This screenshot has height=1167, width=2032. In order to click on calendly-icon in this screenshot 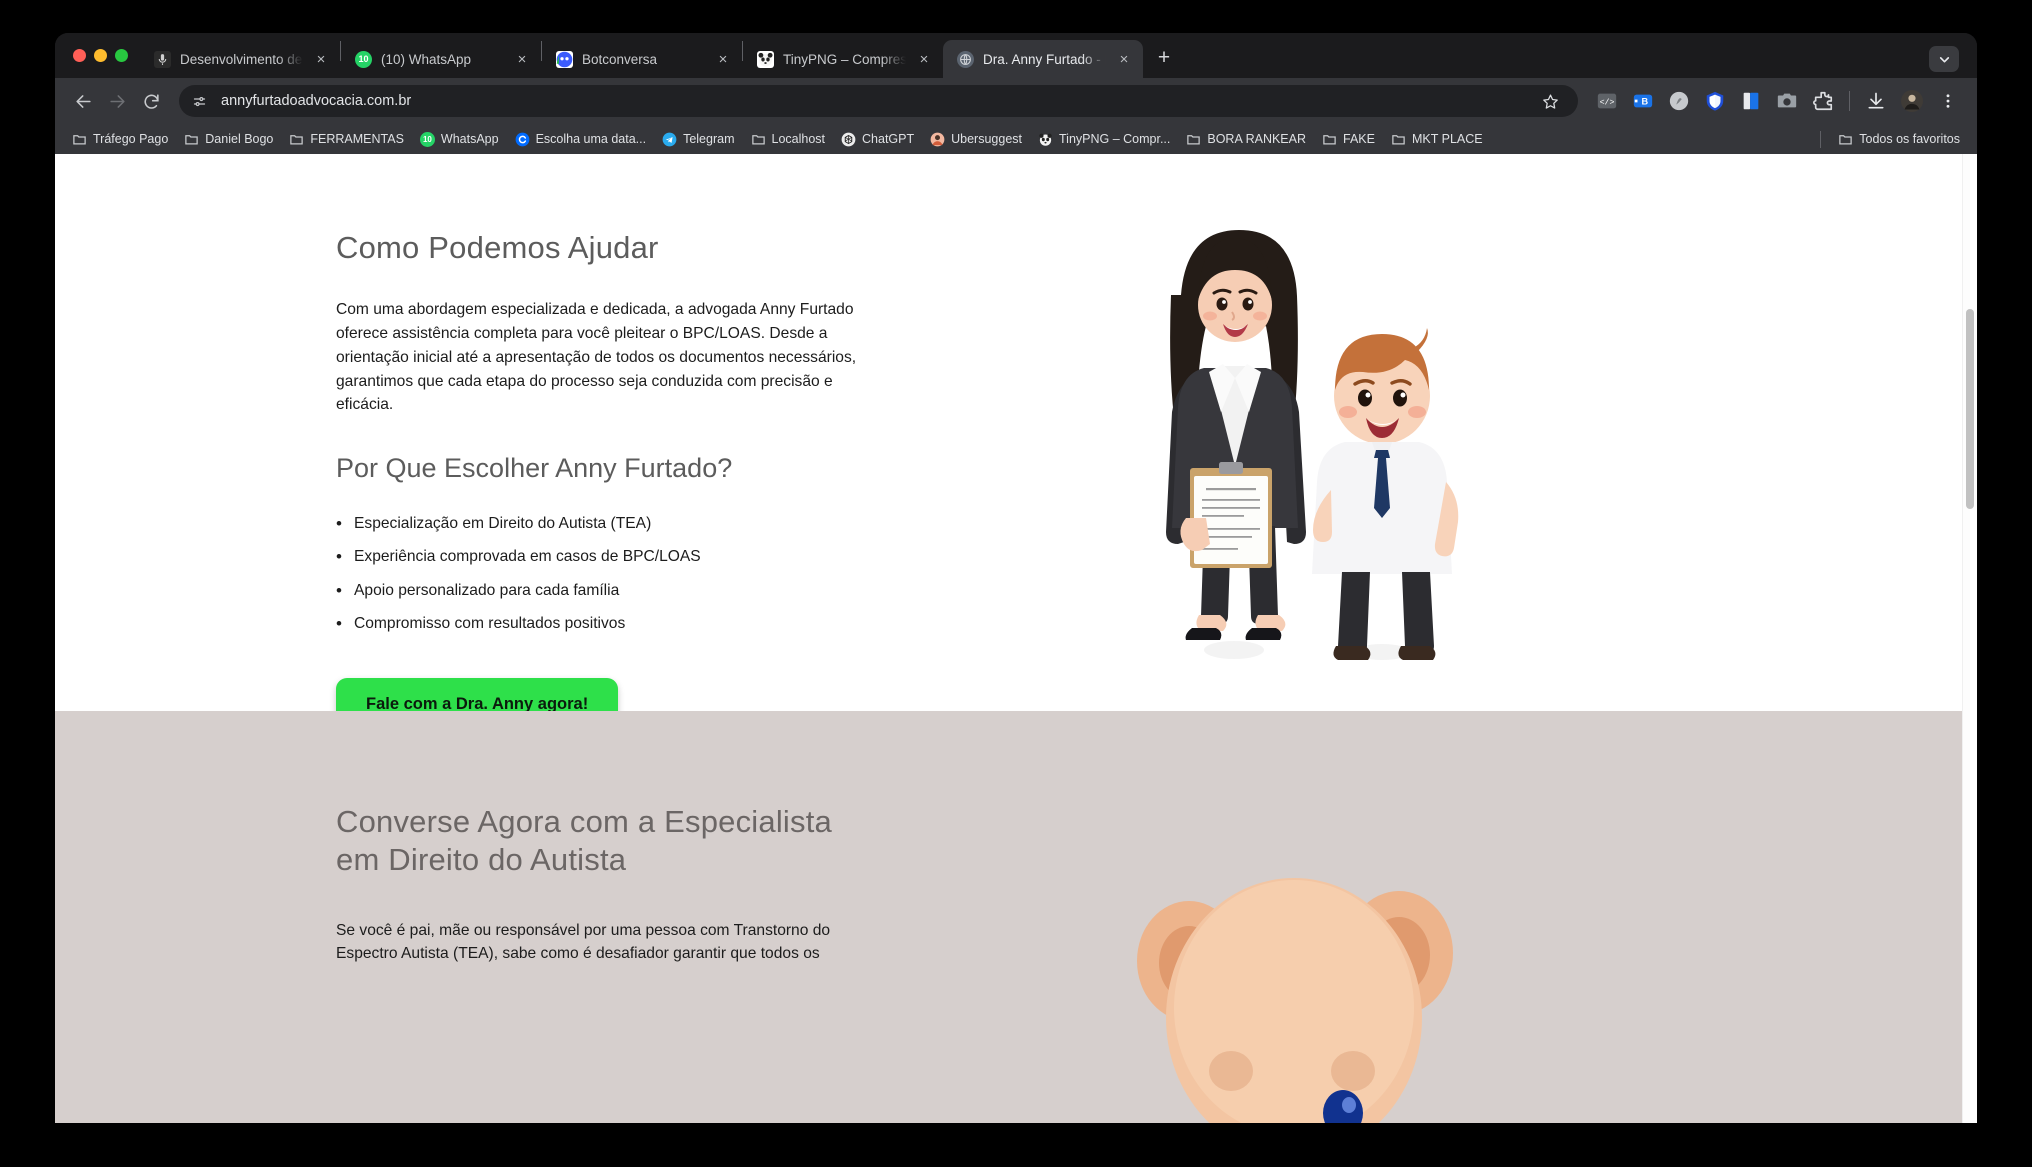, I will do `click(522, 139)`.